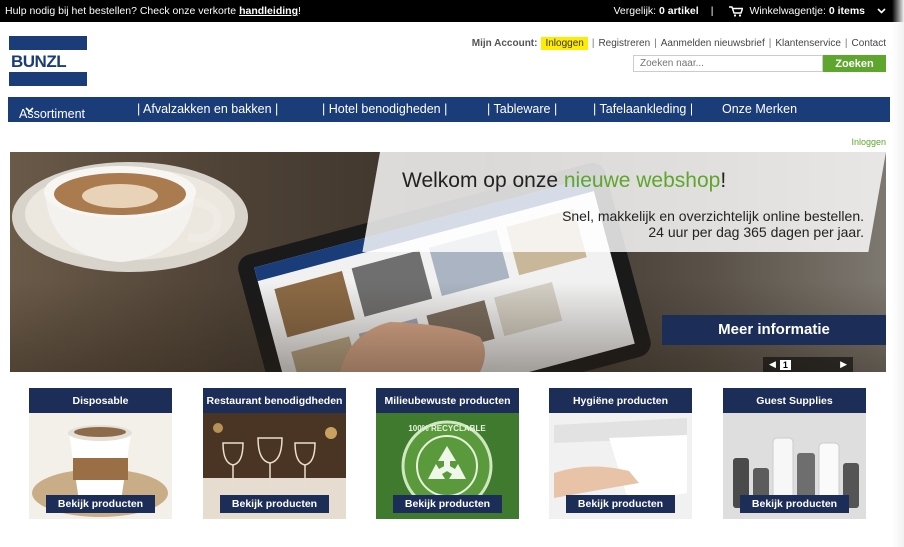 This screenshot has height=547, width=904. I want to click on prev-slide-icon: ◀, so click(772, 364).